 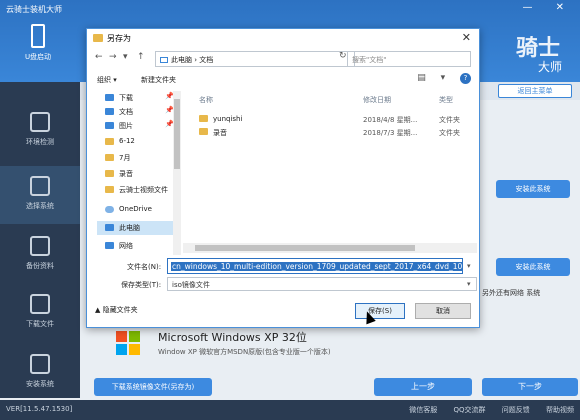 I want to click on network-icon, so click(x=109, y=245).